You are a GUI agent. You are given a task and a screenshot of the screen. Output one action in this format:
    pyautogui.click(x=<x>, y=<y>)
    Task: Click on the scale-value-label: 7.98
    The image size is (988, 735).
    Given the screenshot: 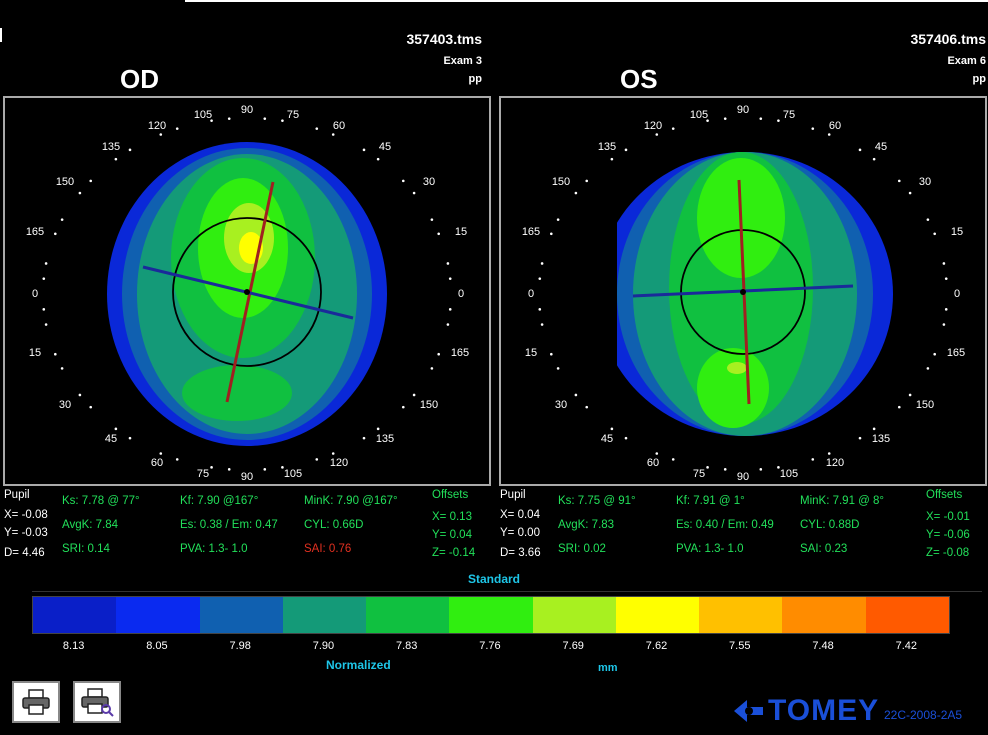 What is the action you would take?
    pyautogui.click(x=240, y=646)
    